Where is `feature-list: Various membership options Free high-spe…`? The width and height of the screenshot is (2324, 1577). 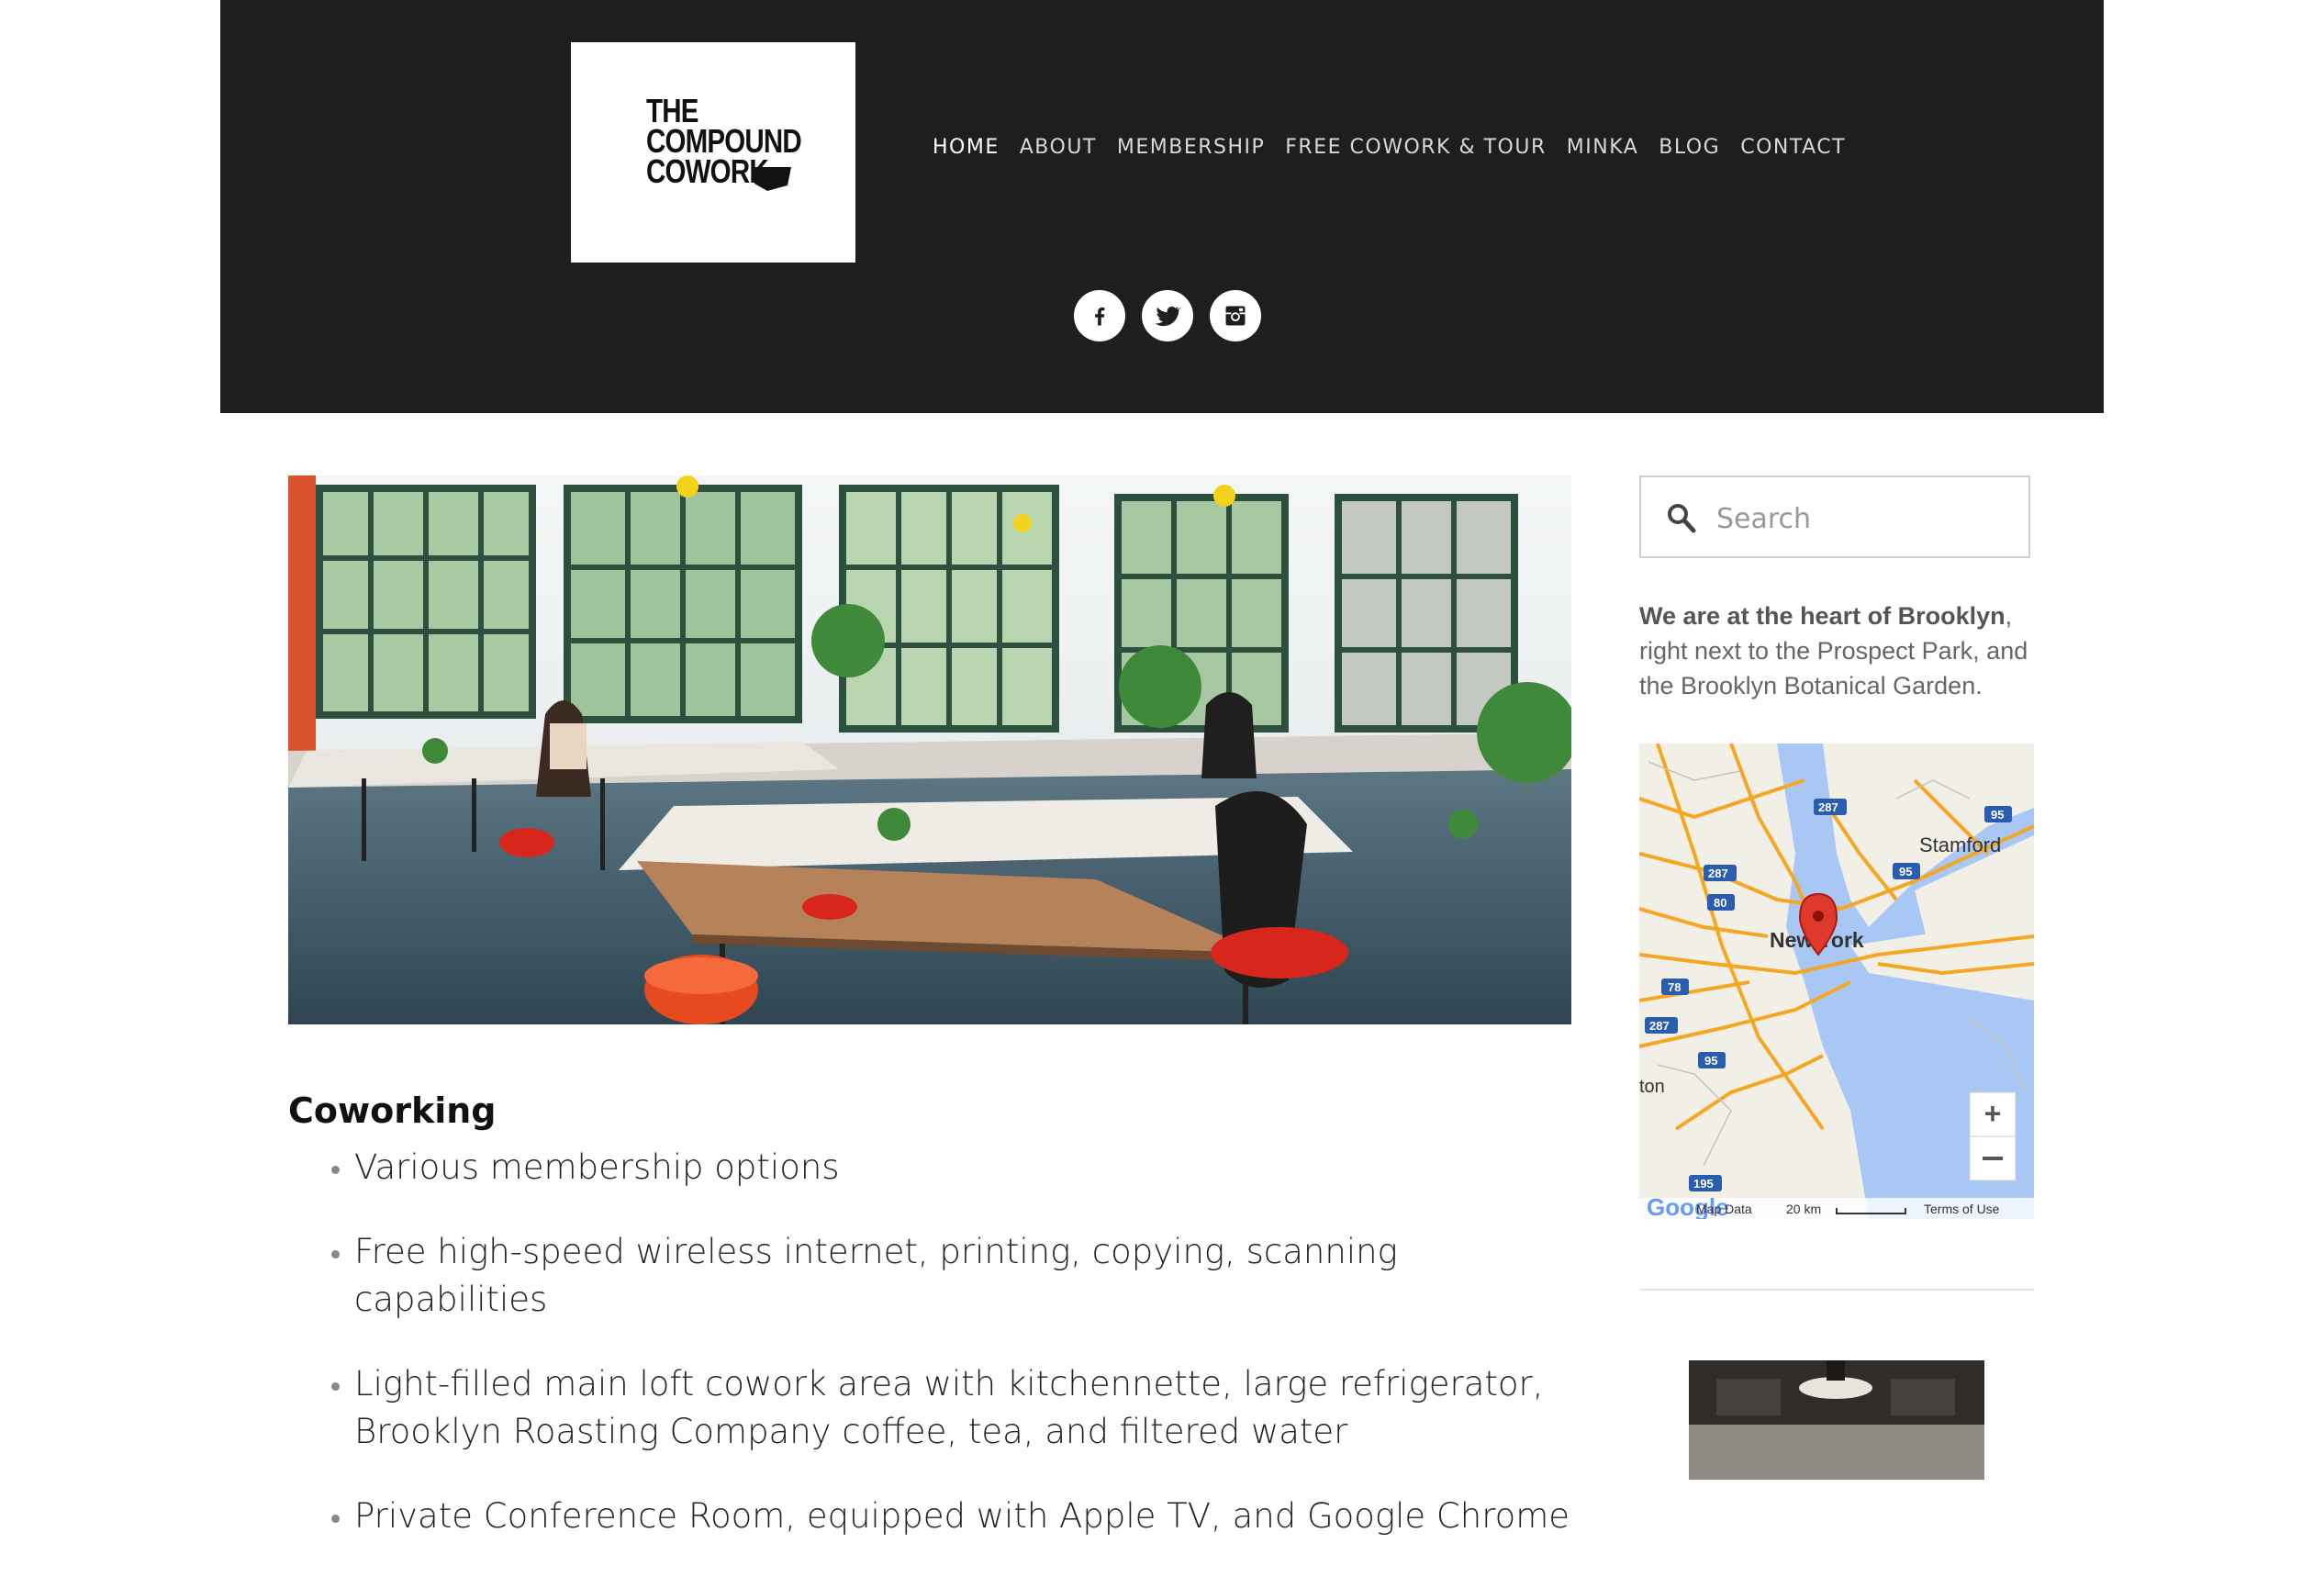
feature-list: Various membership options Free high-spe… is located at coordinates (947, 1361).